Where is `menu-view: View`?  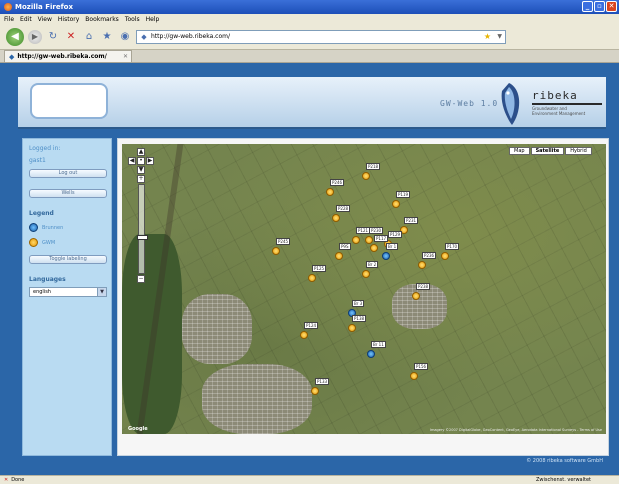
menu-view: View is located at coordinates (45, 19).